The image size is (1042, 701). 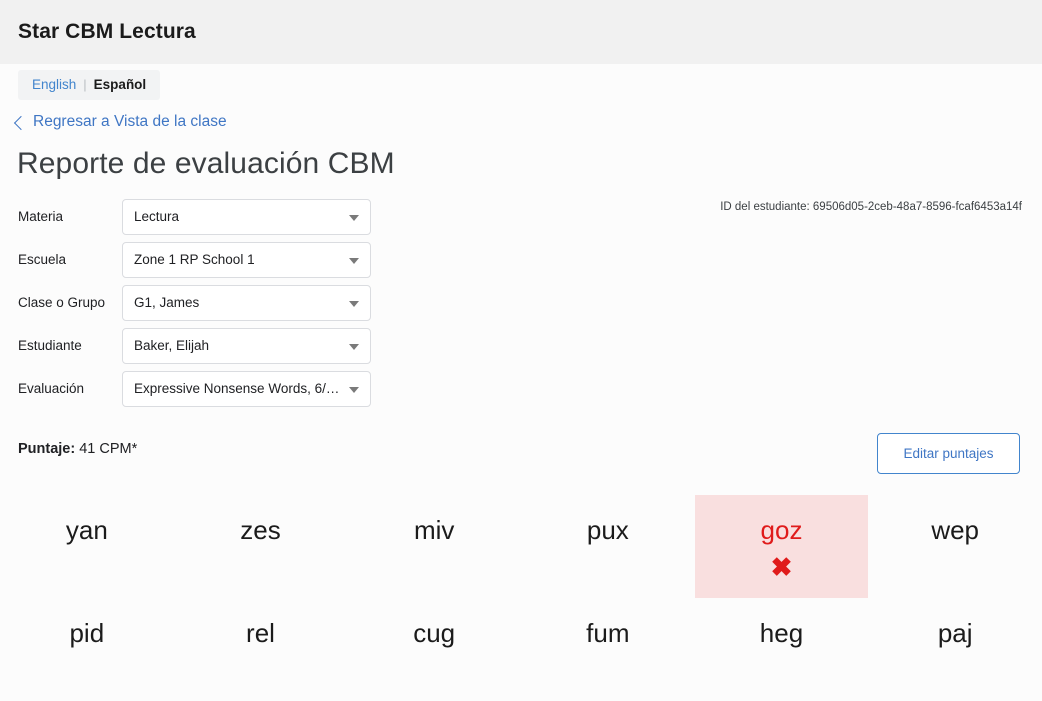 What do you see at coordinates (955, 632) in the screenshot?
I see `word-text: paj` at bounding box center [955, 632].